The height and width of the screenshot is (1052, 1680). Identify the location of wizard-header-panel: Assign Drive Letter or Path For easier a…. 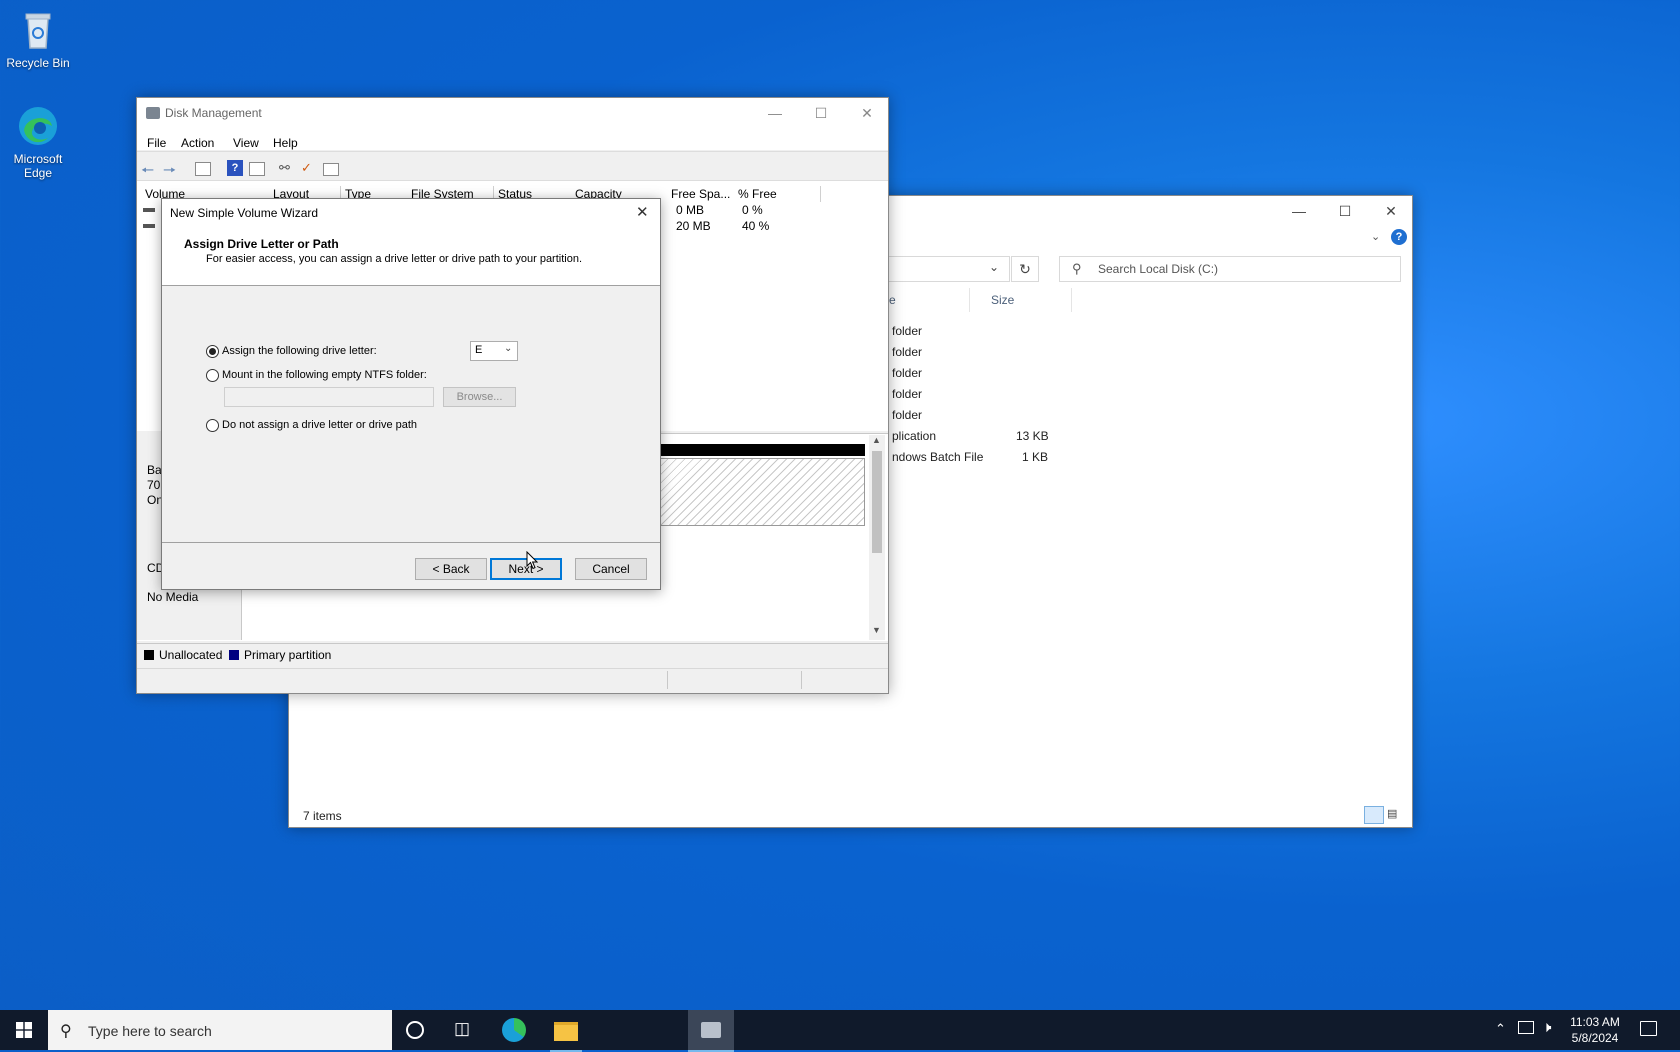
(411, 256).